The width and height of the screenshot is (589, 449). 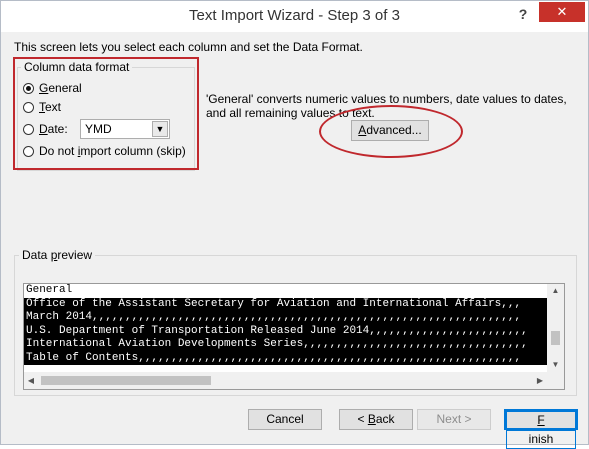 I want to click on scroll-right-arrow-icon: ▶, so click(x=540, y=380).